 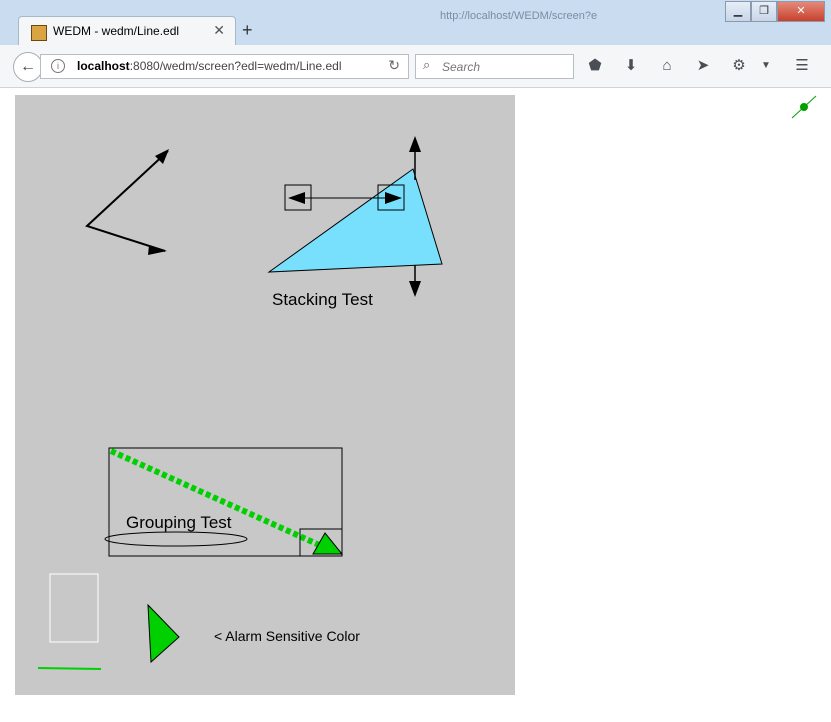 What do you see at coordinates (415, 144) in the screenshot?
I see `arrowhead-top` at bounding box center [415, 144].